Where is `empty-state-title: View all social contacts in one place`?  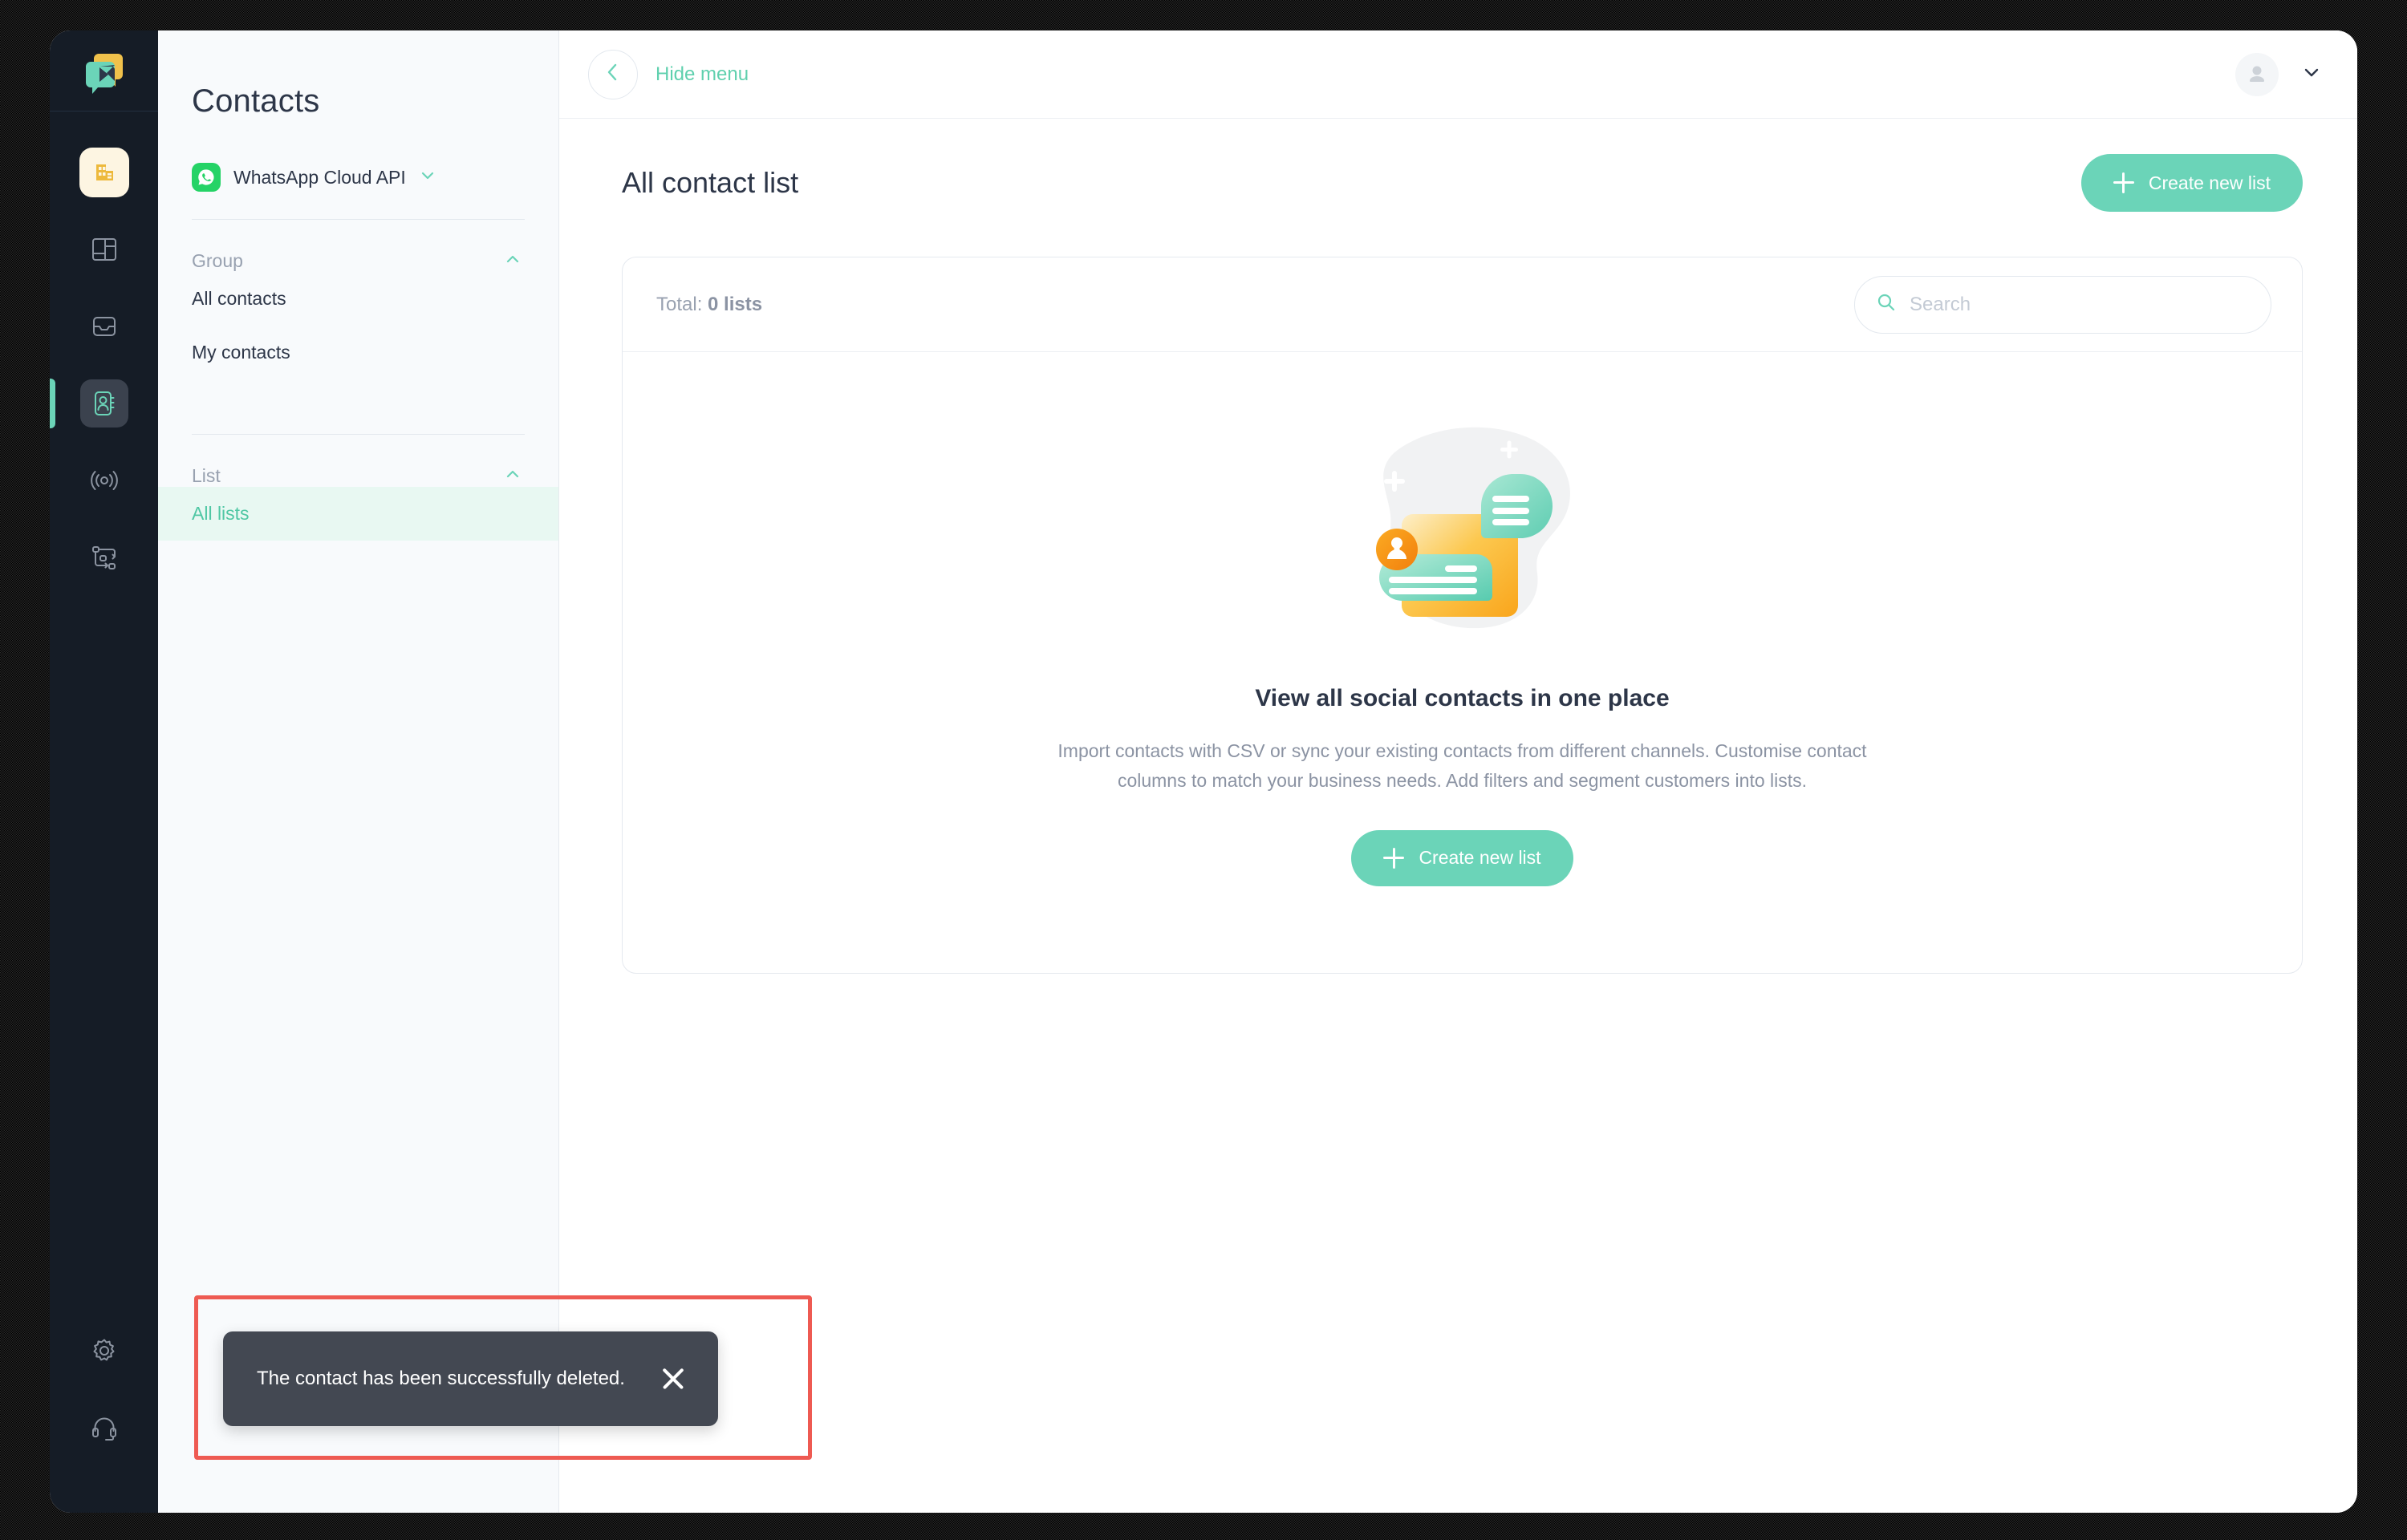
empty-state-title: View all social contacts in one place is located at coordinates (1463, 698).